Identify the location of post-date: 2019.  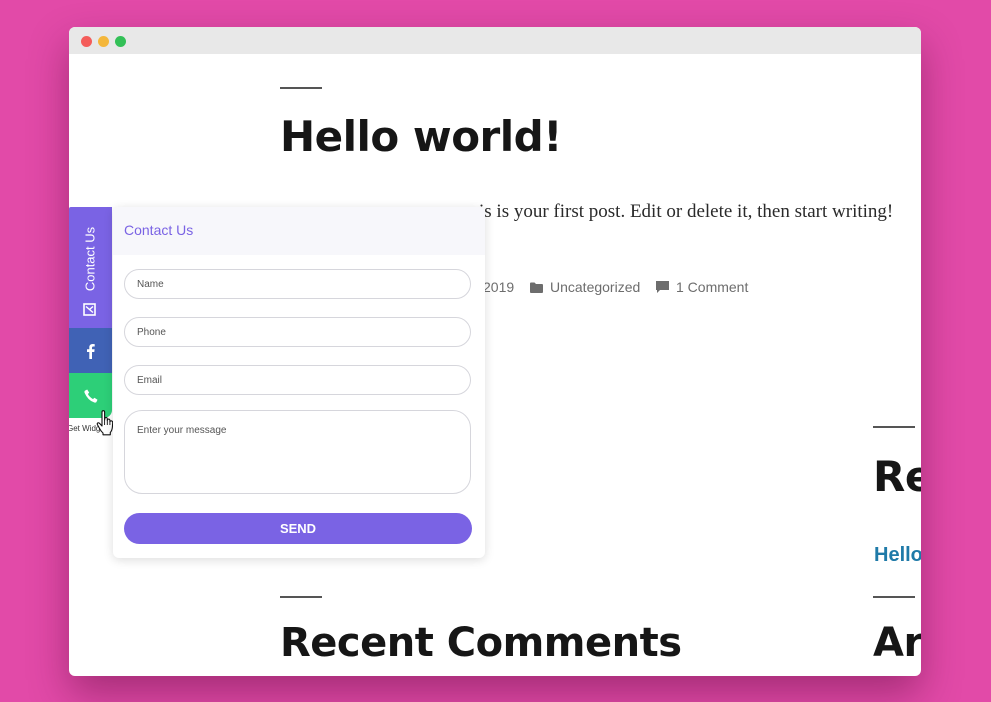
(498, 287).